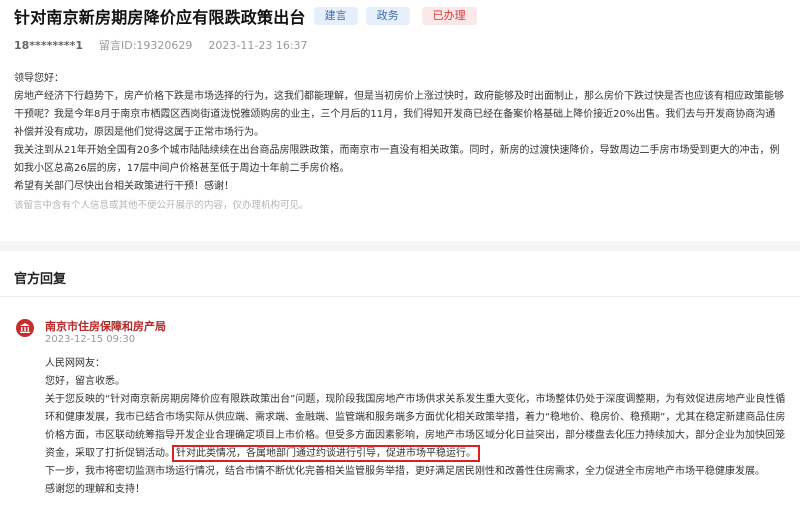 The image size is (800, 528). Describe the element at coordinates (40, 279) in the screenshot. I see `official-reply-heading: 官方回复` at that location.